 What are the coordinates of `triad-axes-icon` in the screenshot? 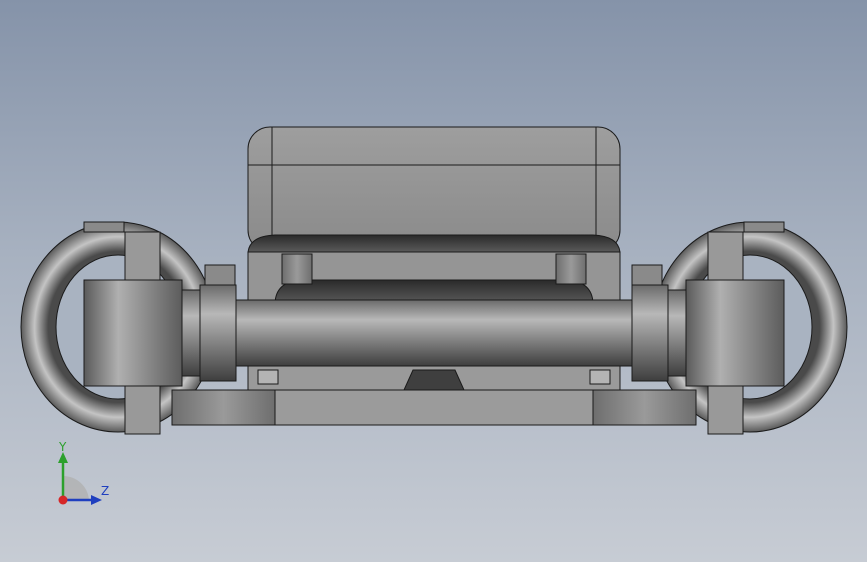 It's located at (80, 478).